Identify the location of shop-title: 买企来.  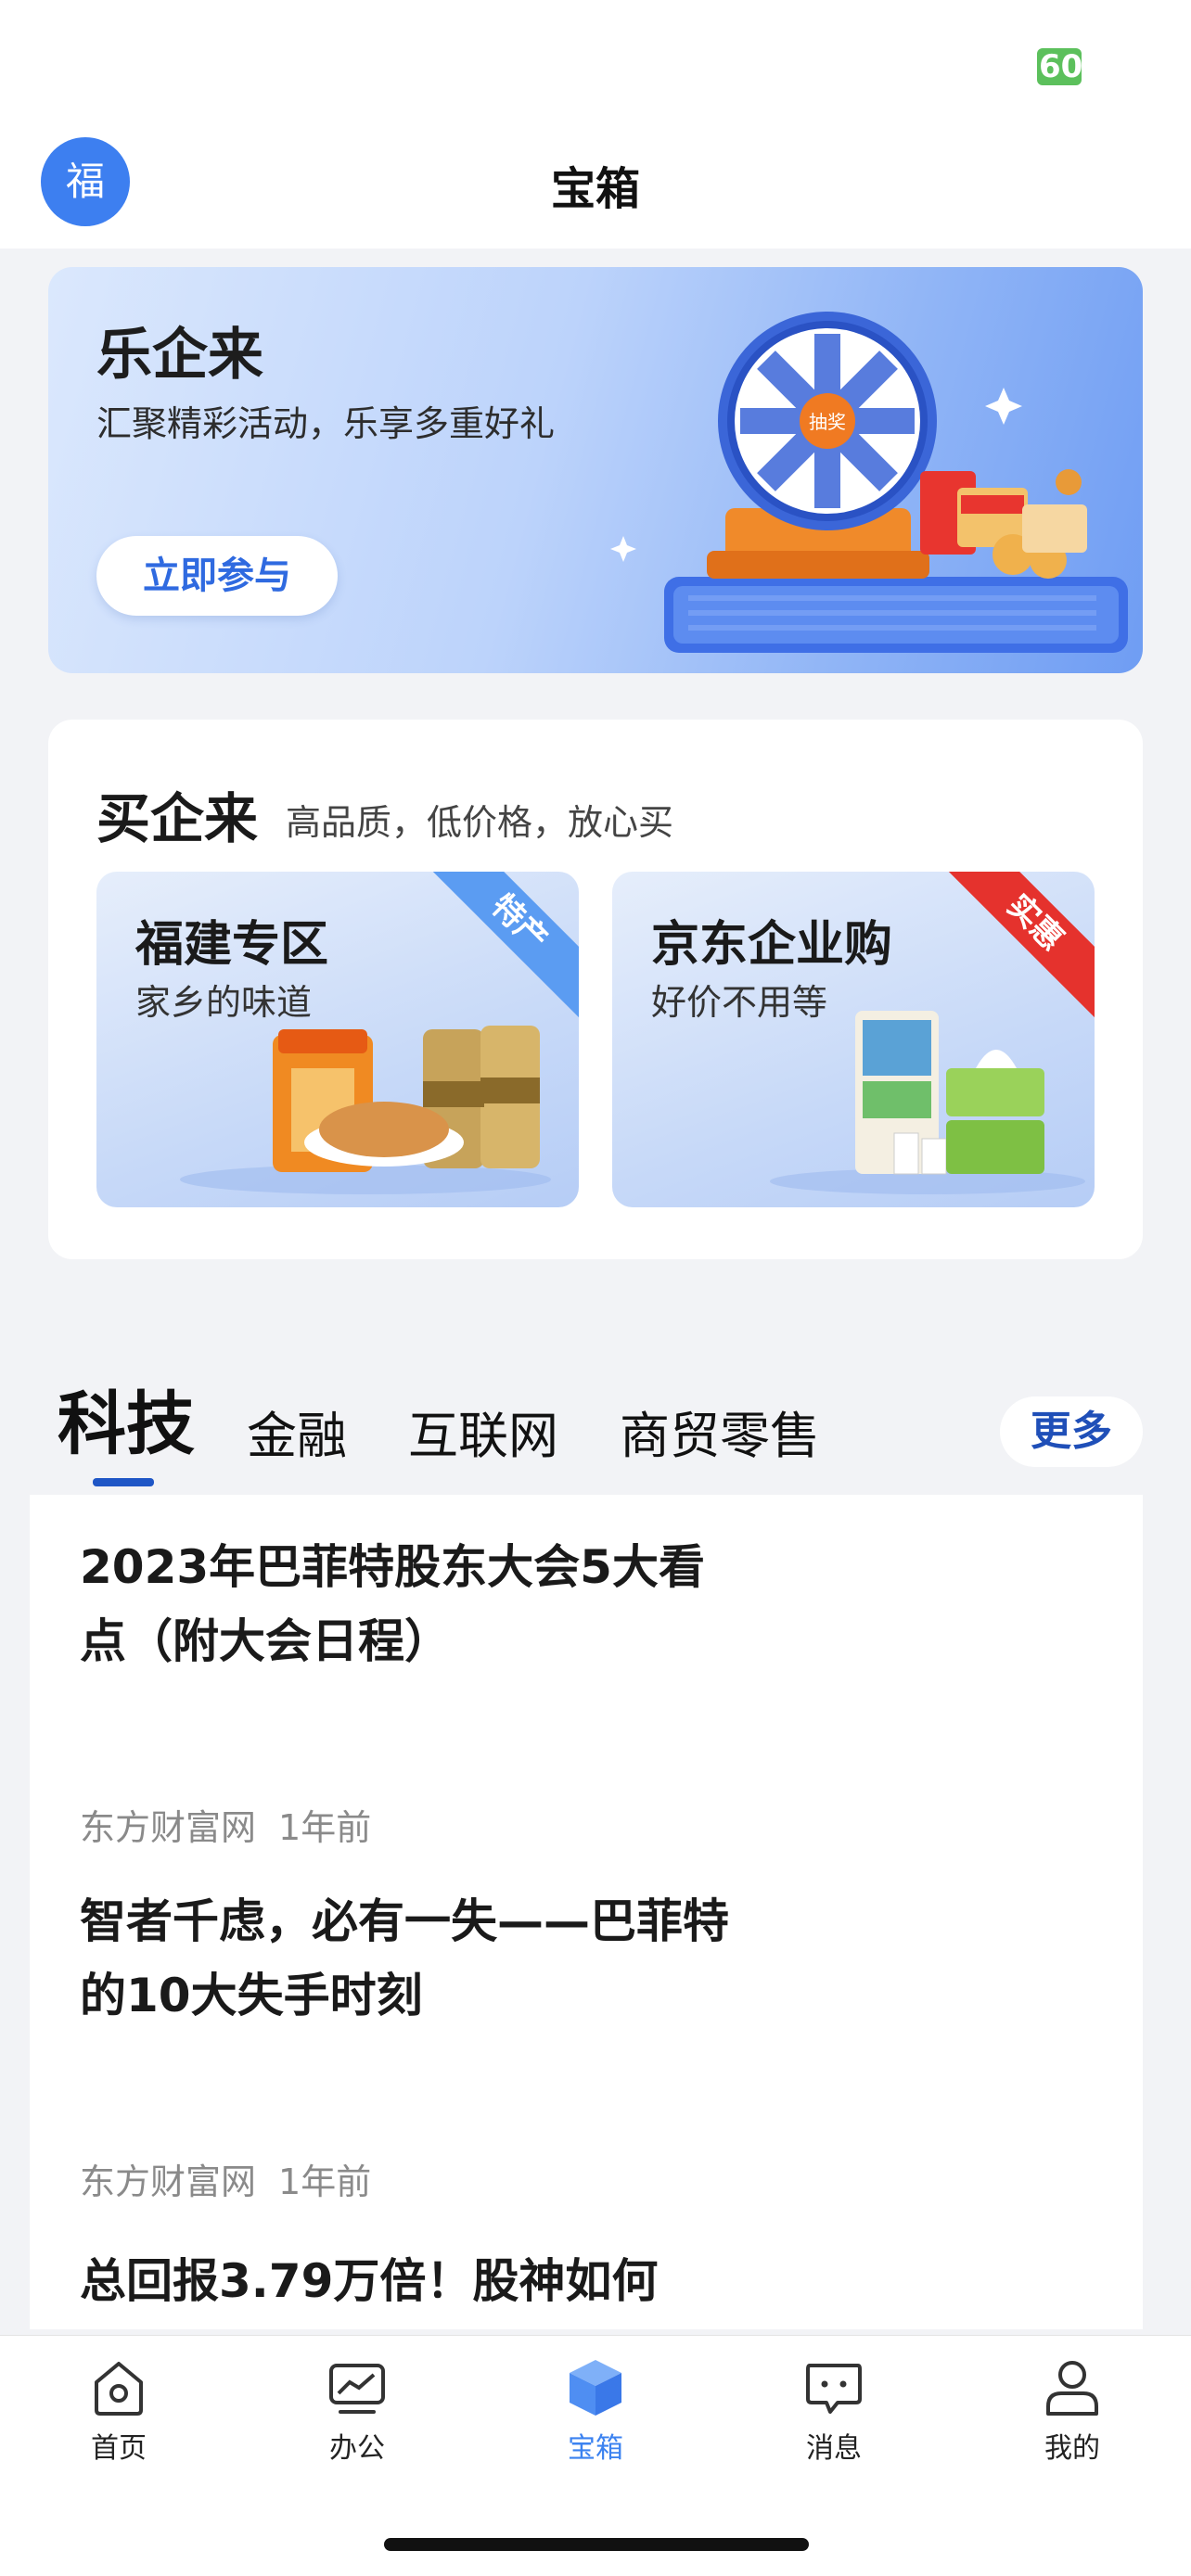
(177, 819).